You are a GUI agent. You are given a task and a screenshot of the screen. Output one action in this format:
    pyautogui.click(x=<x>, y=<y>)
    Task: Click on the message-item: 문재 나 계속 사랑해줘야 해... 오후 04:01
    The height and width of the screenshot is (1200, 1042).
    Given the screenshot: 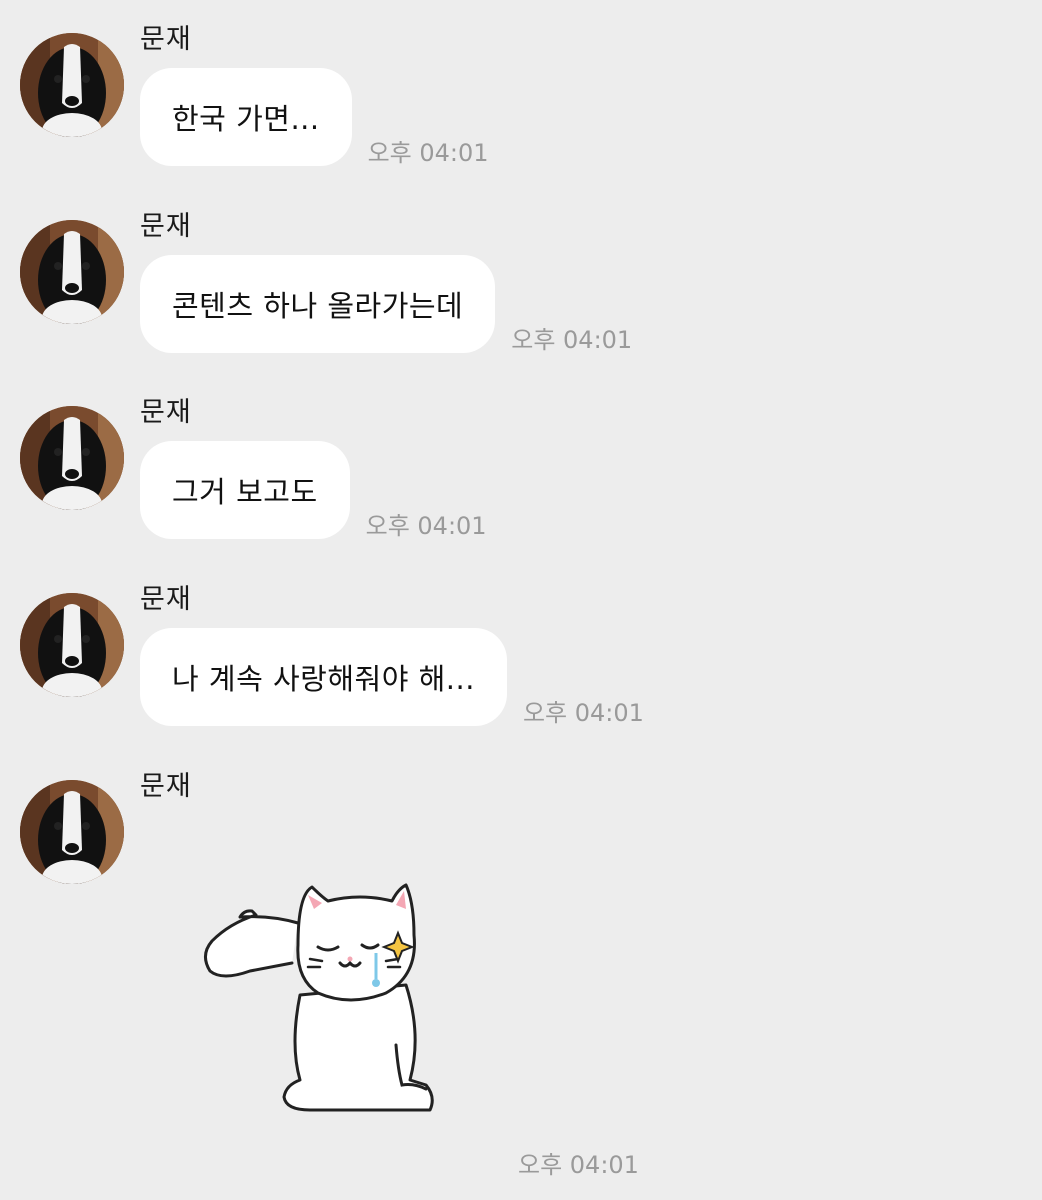 What is the action you would take?
    pyautogui.click(x=521, y=665)
    